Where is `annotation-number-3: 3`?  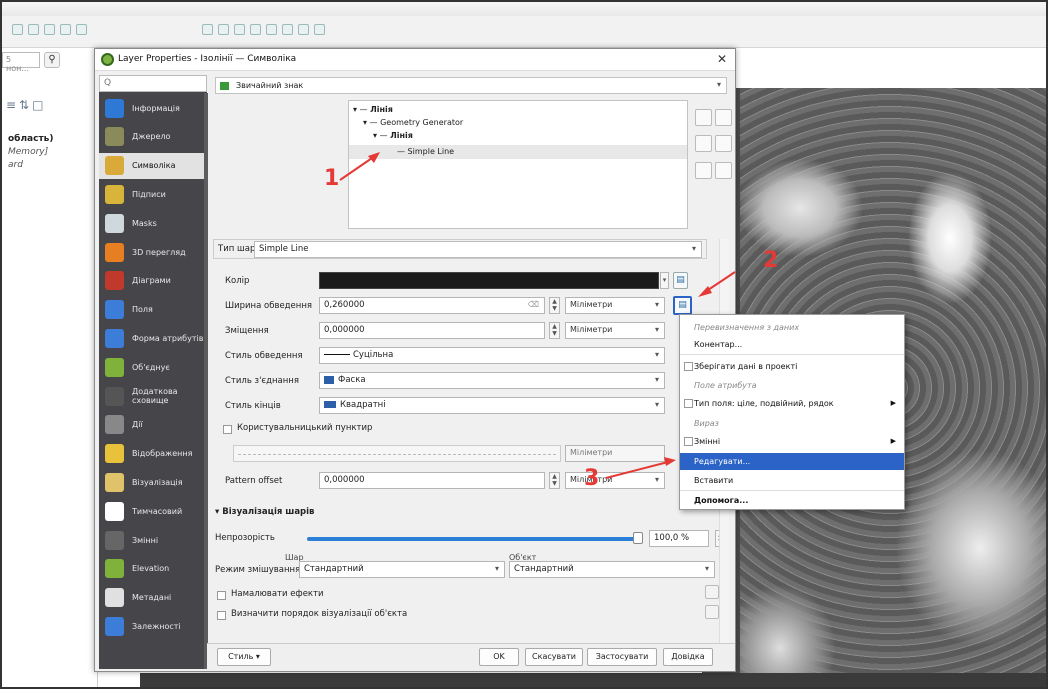
annotation-number-3: 3 is located at coordinates (592, 478).